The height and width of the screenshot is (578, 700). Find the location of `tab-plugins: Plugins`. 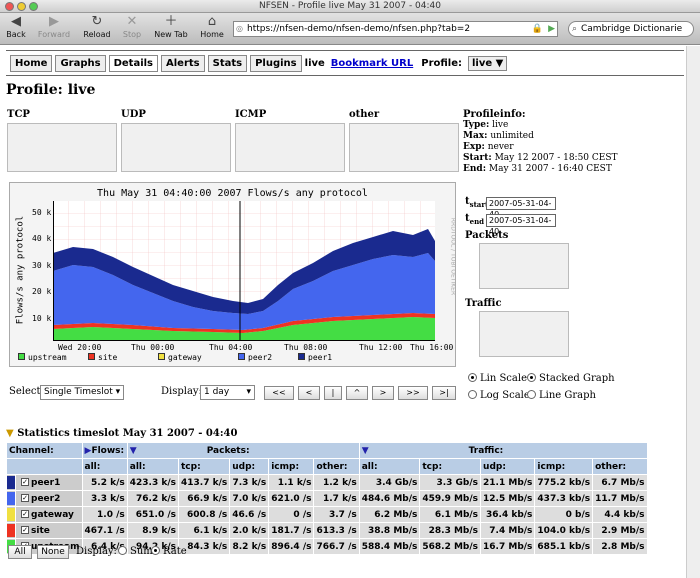

tab-plugins: Plugins is located at coordinates (276, 63).